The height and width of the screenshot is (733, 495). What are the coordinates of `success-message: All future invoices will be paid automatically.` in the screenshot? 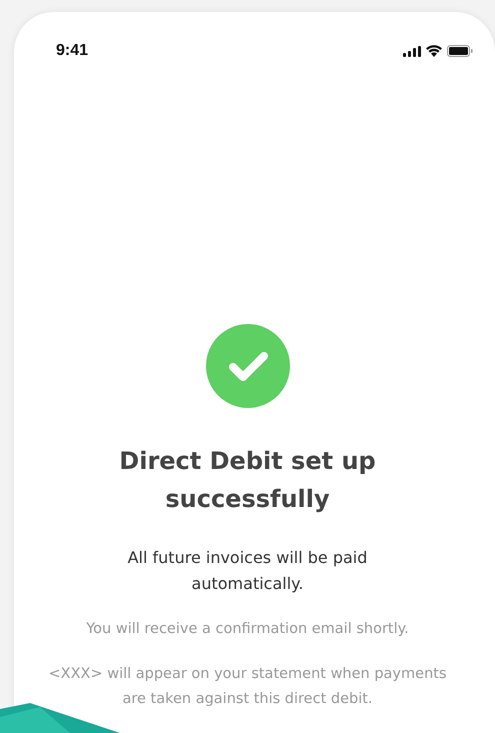 It's located at (247, 571).